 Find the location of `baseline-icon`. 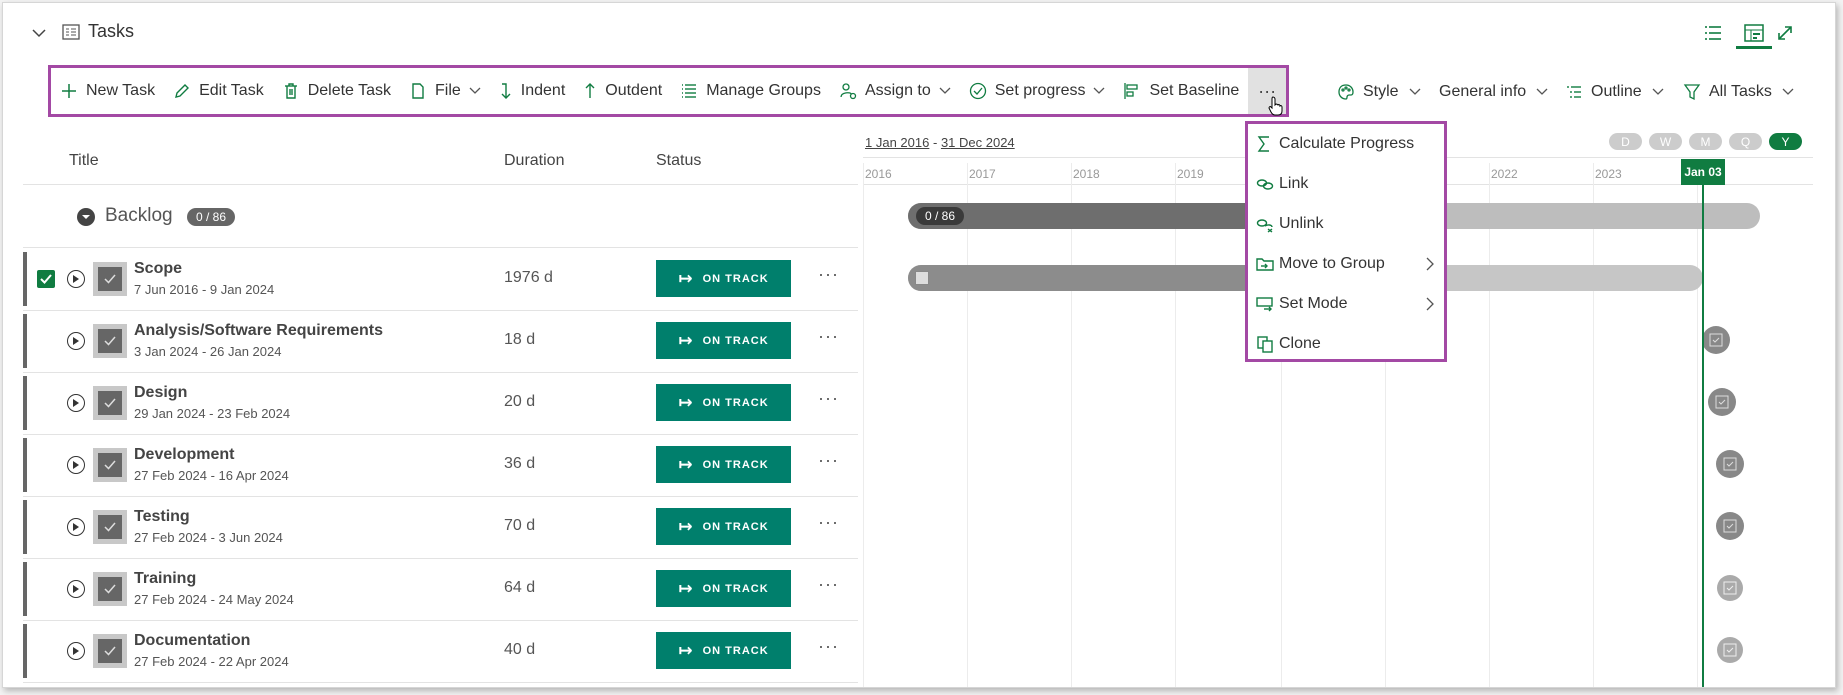

baseline-icon is located at coordinates (1131, 91).